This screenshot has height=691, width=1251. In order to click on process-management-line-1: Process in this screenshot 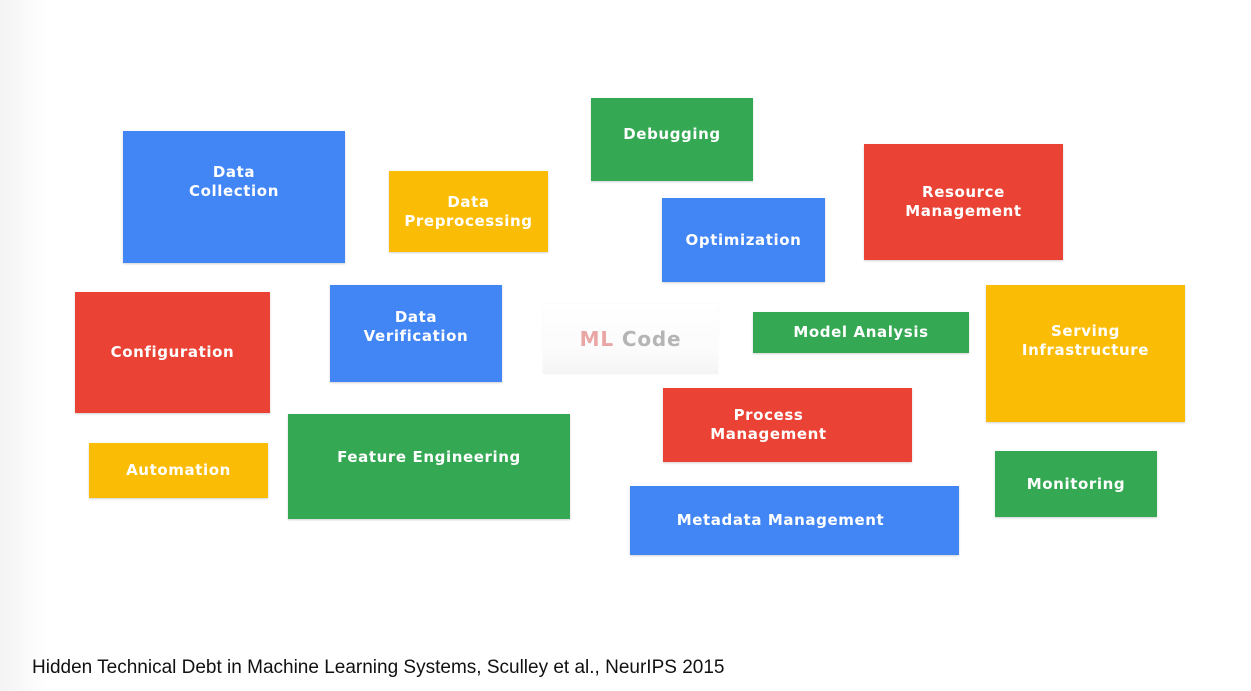, I will do `click(768, 415)`.